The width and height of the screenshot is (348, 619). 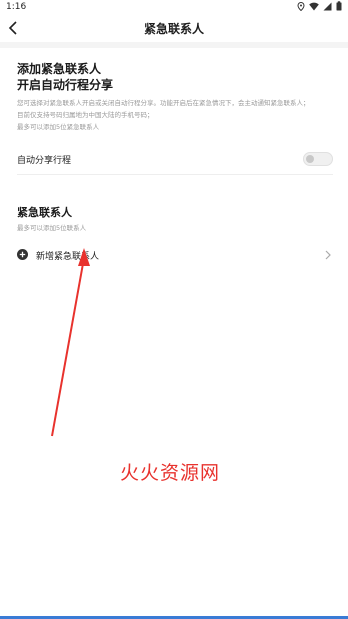 What do you see at coordinates (328, 255) in the screenshot?
I see `chevron-right-icon` at bounding box center [328, 255].